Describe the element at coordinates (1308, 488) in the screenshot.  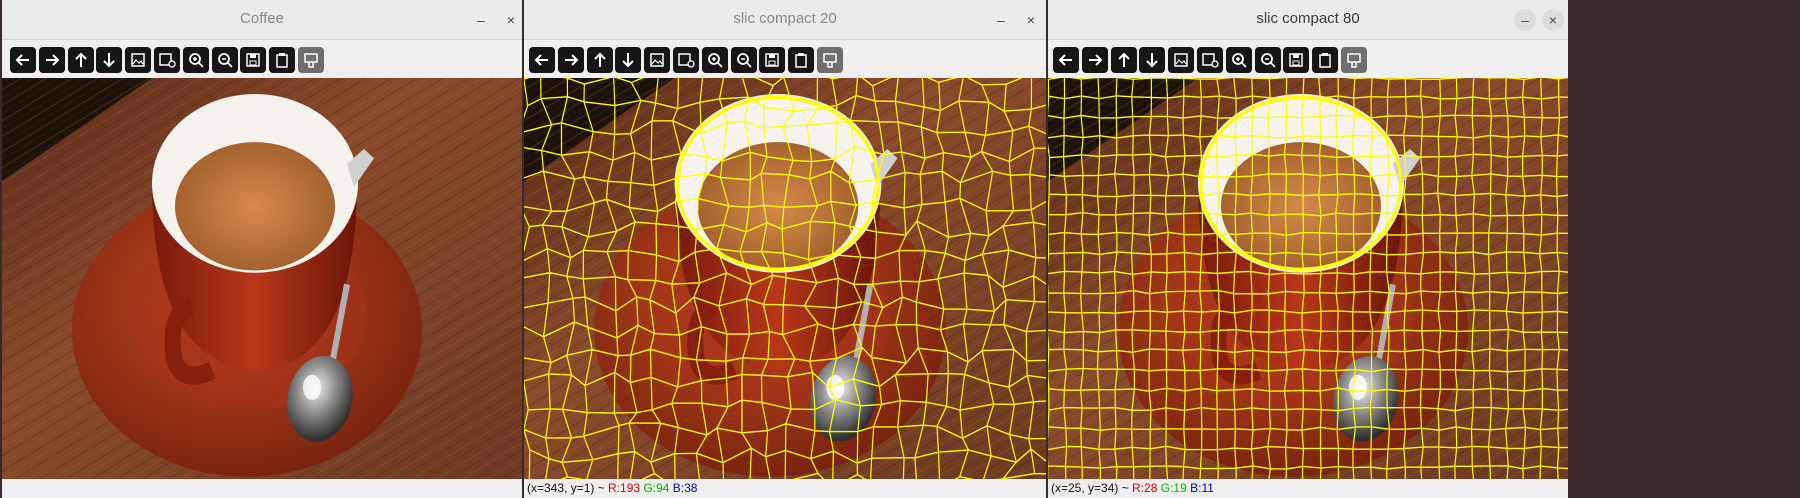
I see `status-bar: (x=25, y=34) ~ R:28 G:19 B:11` at that location.